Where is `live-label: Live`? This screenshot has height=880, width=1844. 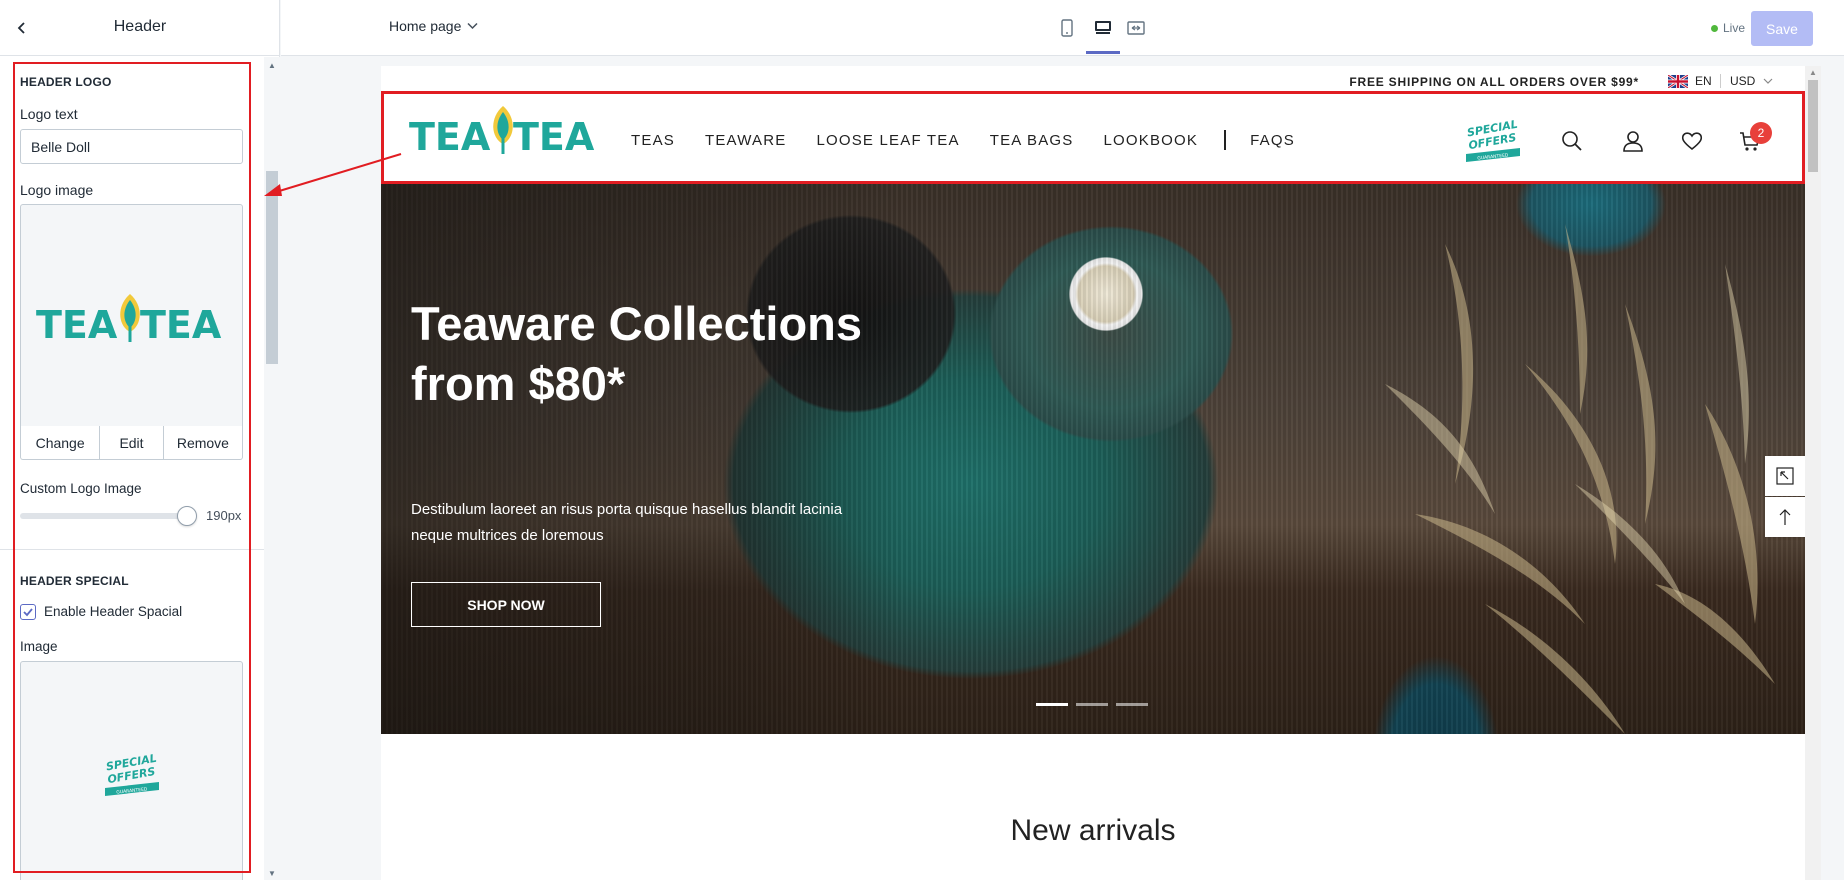
live-label: Live is located at coordinates (1734, 28).